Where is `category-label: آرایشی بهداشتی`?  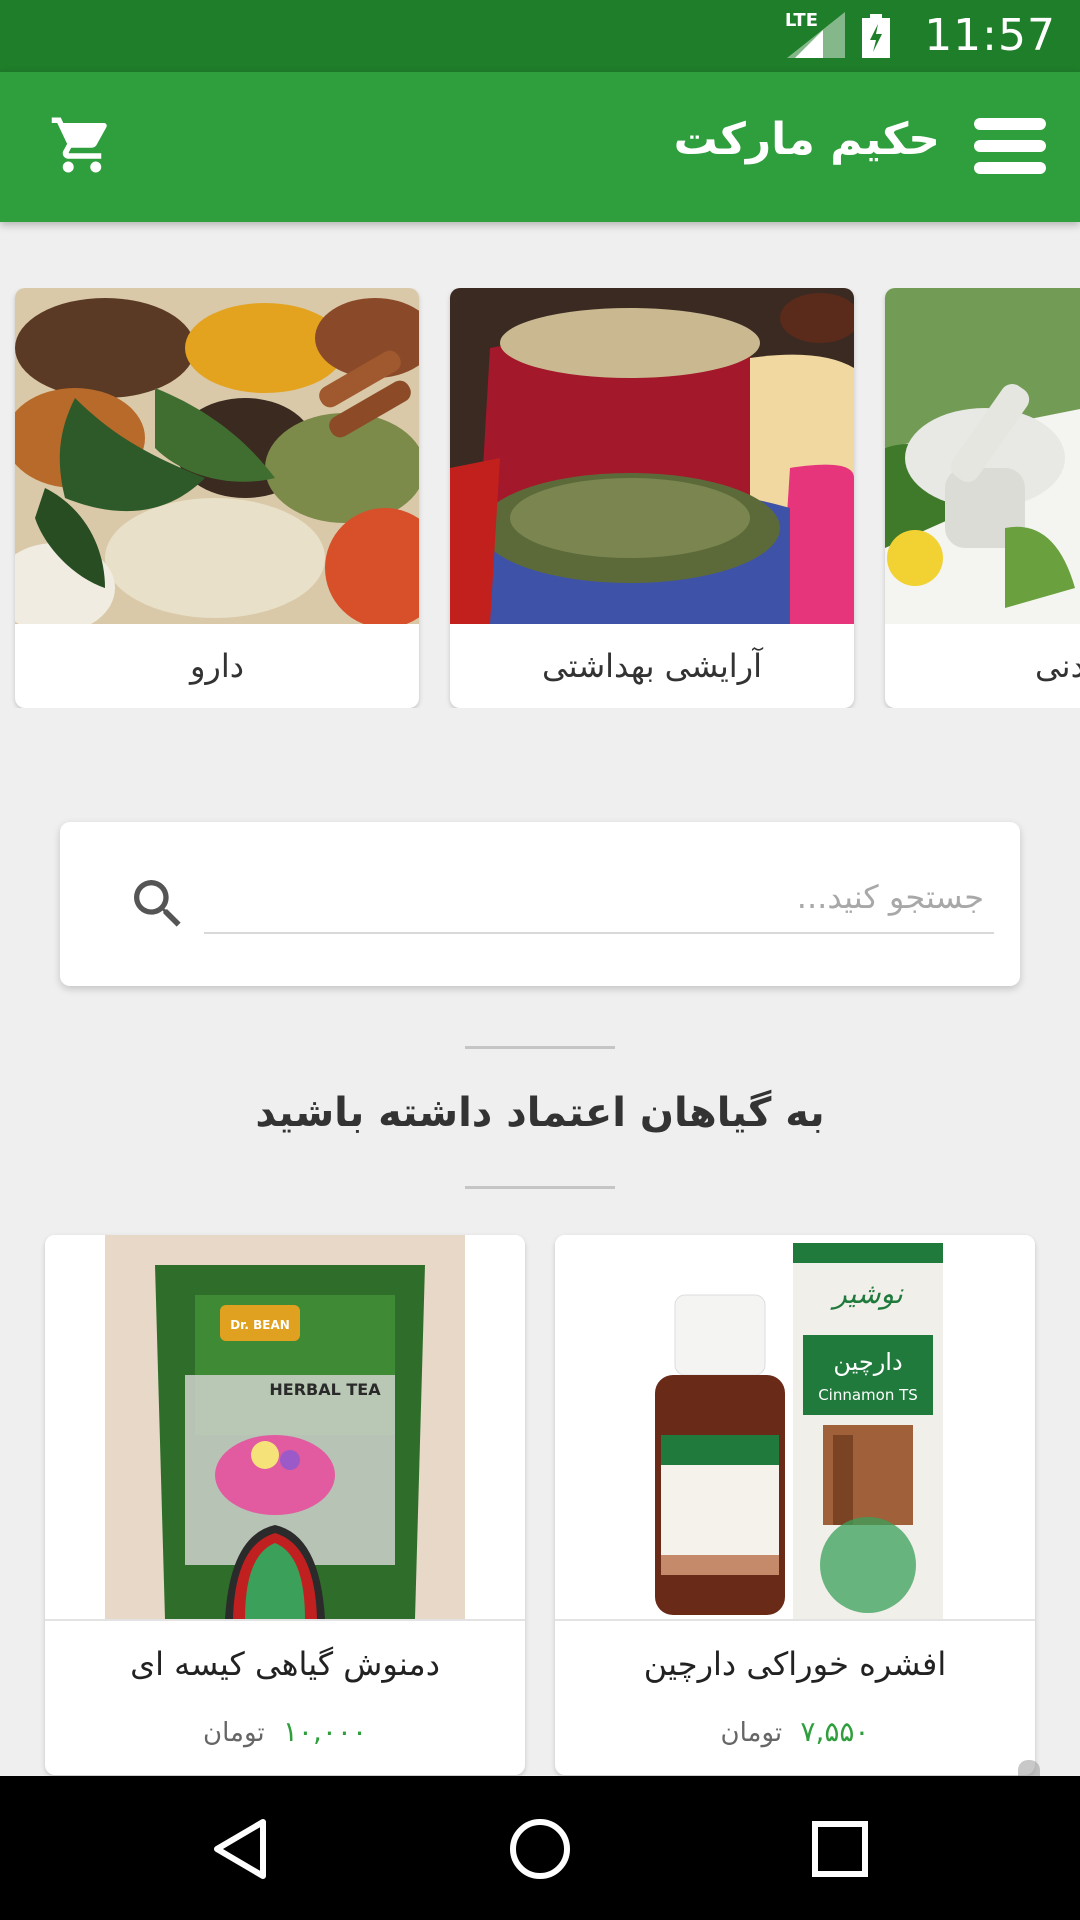
category-label: آرایشی بهداشتی is located at coordinates (651, 666).